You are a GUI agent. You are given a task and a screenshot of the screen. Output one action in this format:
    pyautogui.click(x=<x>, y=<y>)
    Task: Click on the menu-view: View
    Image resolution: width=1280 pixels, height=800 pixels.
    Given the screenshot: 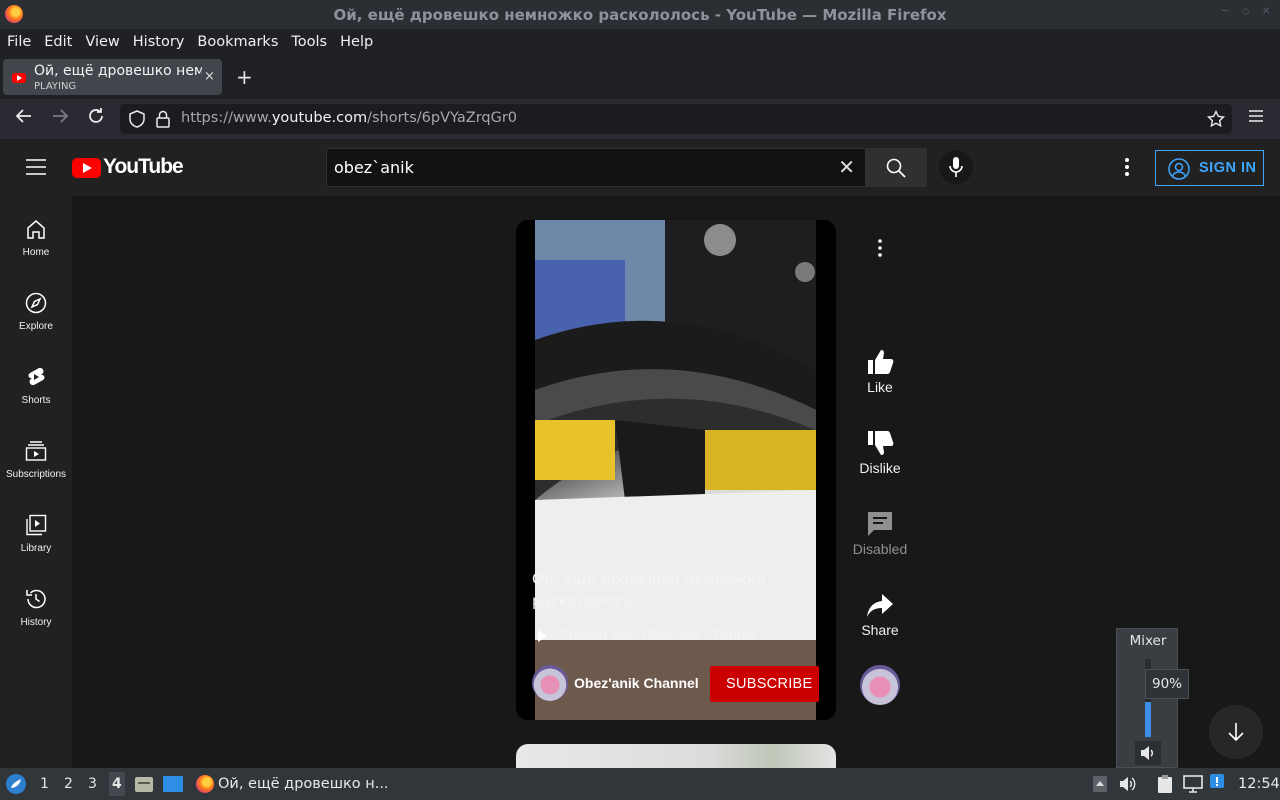 What is the action you would take?
    pyautogui.click(x=102, y=42)
    